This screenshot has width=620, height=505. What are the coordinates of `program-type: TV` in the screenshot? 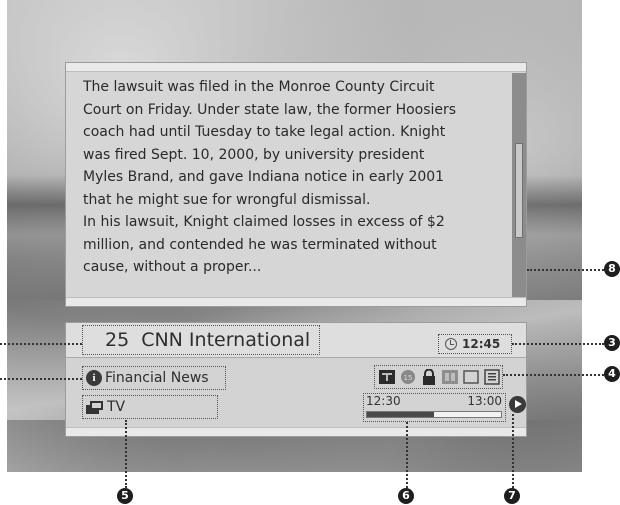 It's located at (150, 407).